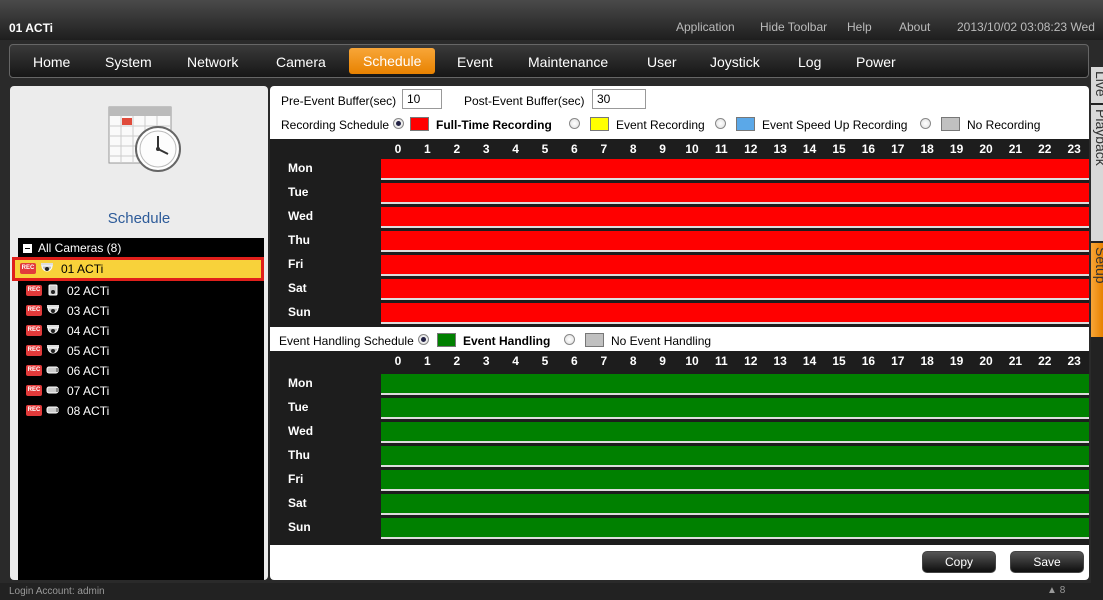  I want to click on event-speed-up-recording-swatch, so click(745, 124).